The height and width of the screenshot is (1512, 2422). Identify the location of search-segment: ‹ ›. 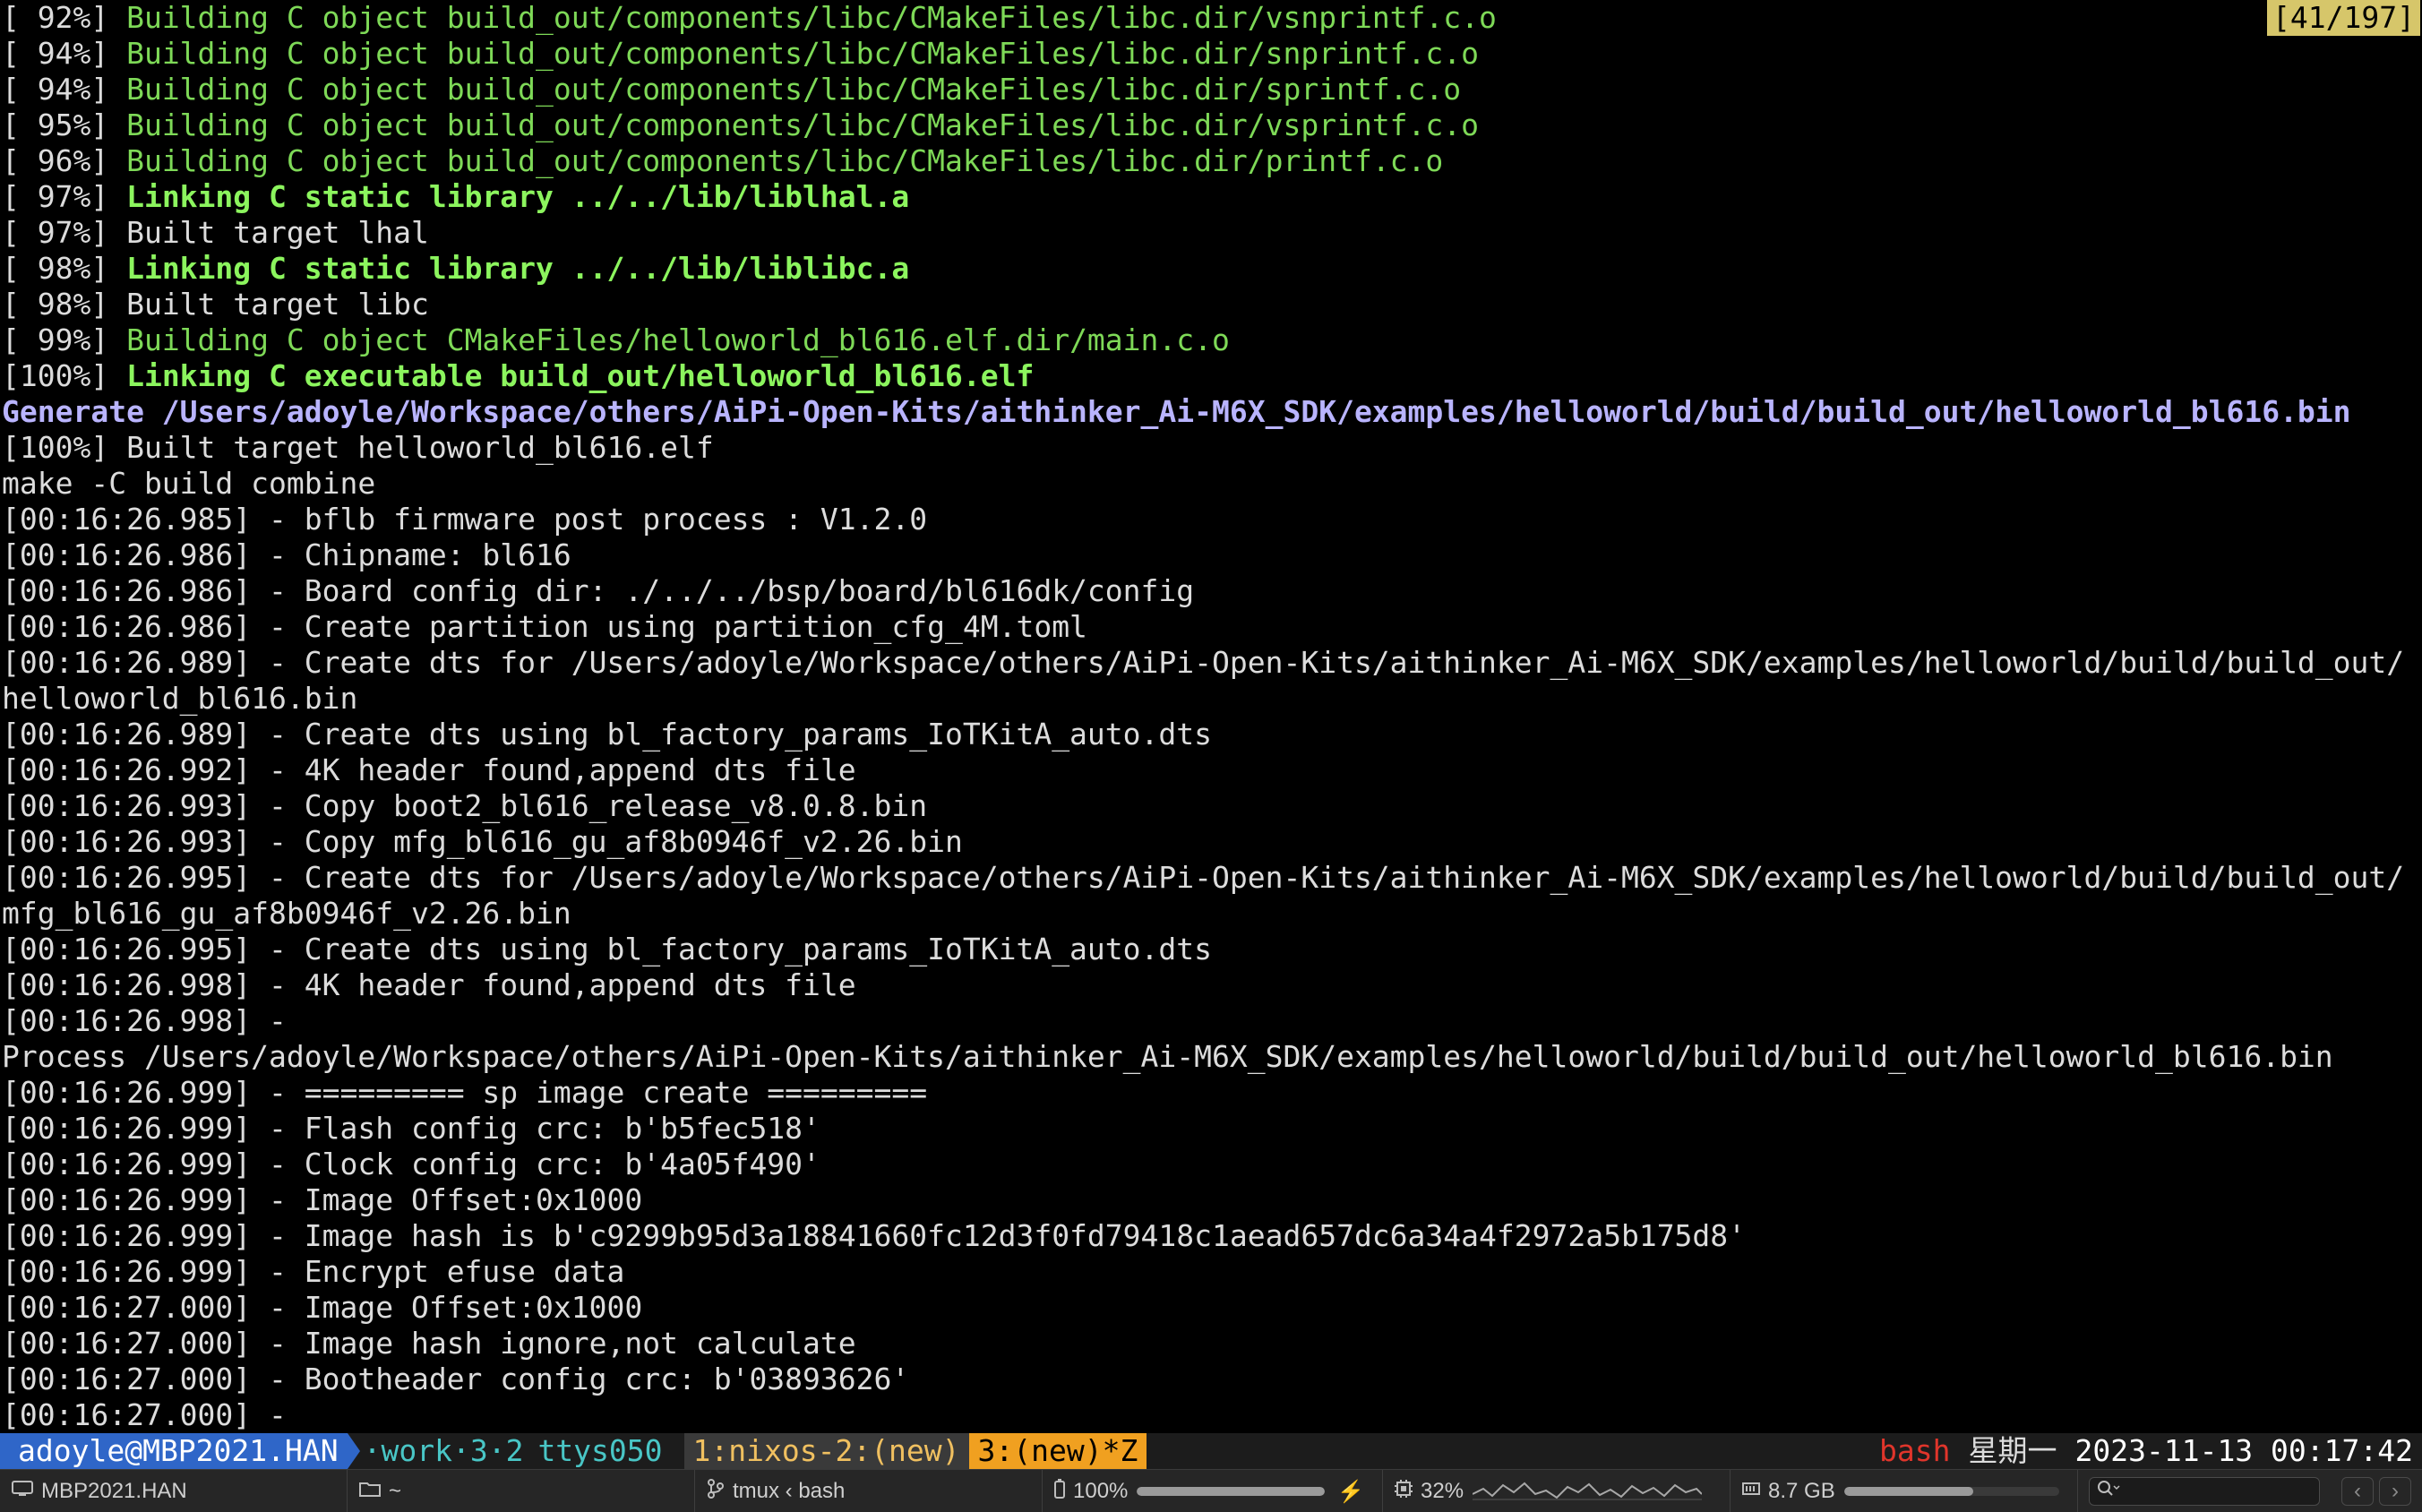
(2250, 1491).